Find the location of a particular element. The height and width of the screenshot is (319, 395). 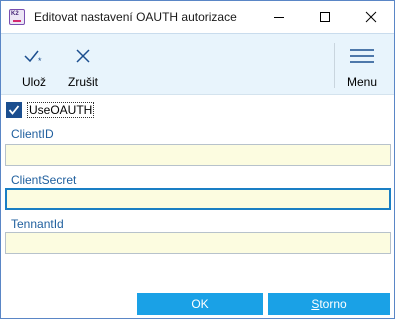

minimize-icon is located at coordinates (279, 17).